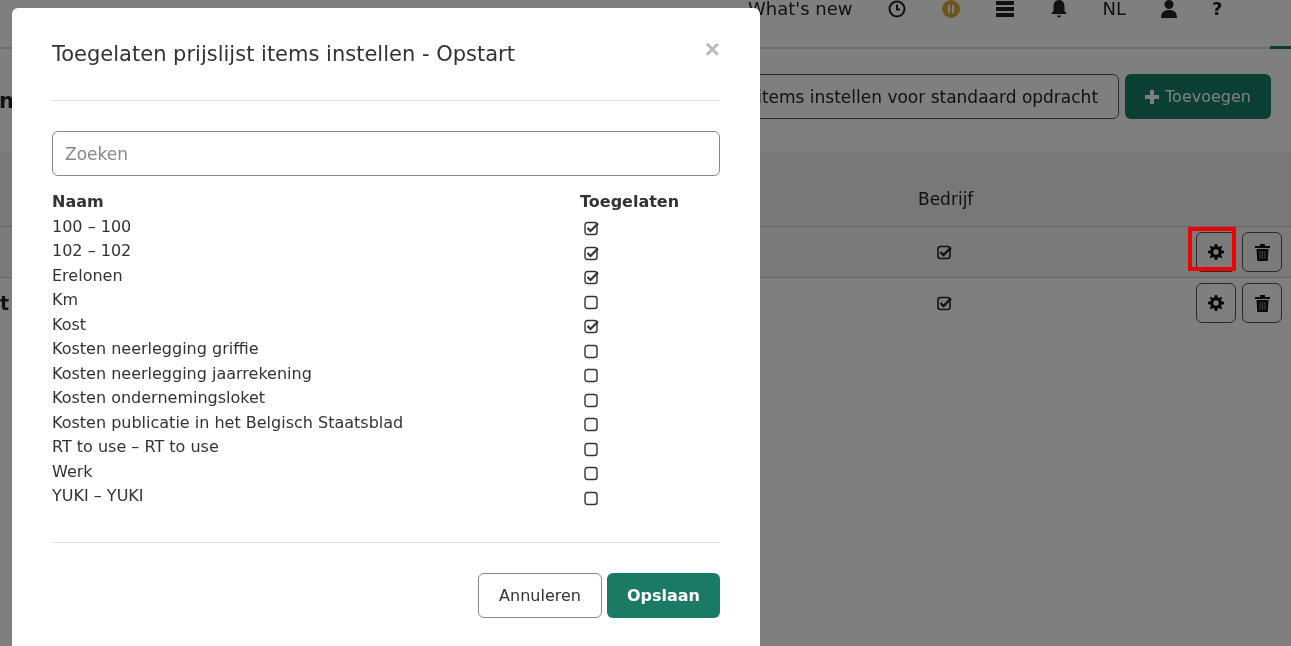 The width and height of the screenshot is (1291, 646). I want to click on item-name: Kost, so click(70, 325).